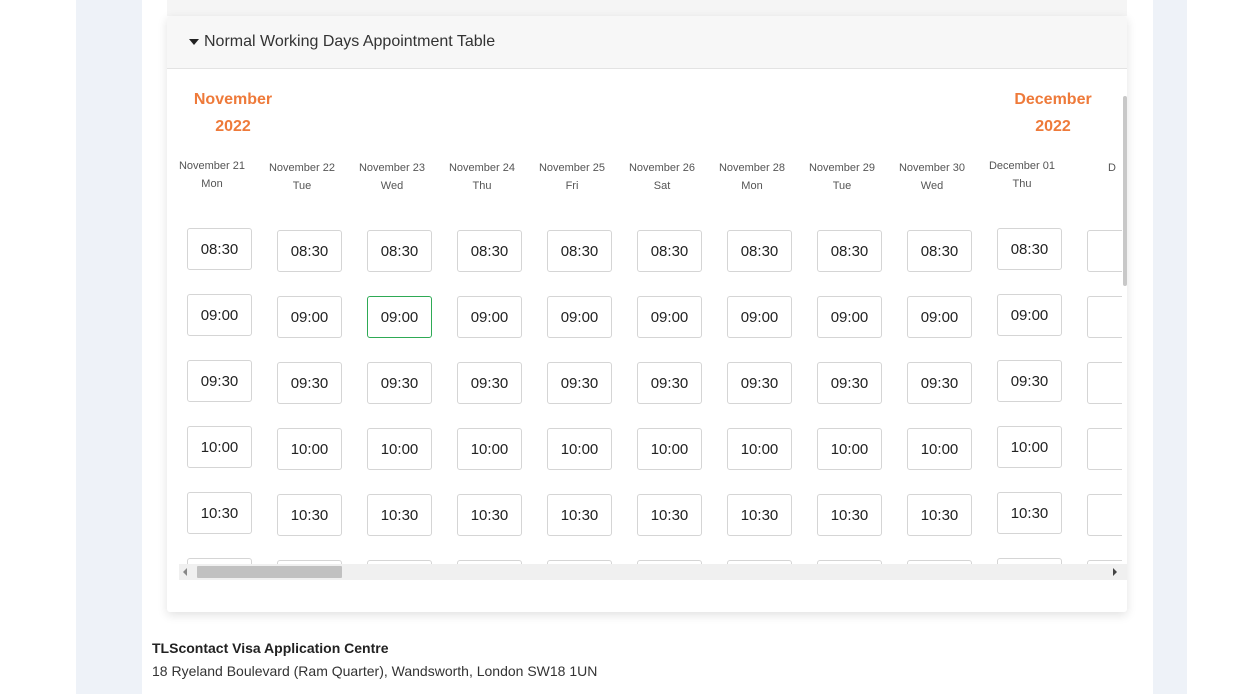  I want to click on month-name: December, so click(1053, 99).